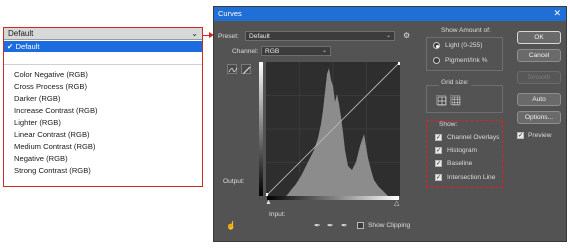 This screenshot has width=570, height=248. I want to click on channel-select: RGB ⌄, so click(296, 51).